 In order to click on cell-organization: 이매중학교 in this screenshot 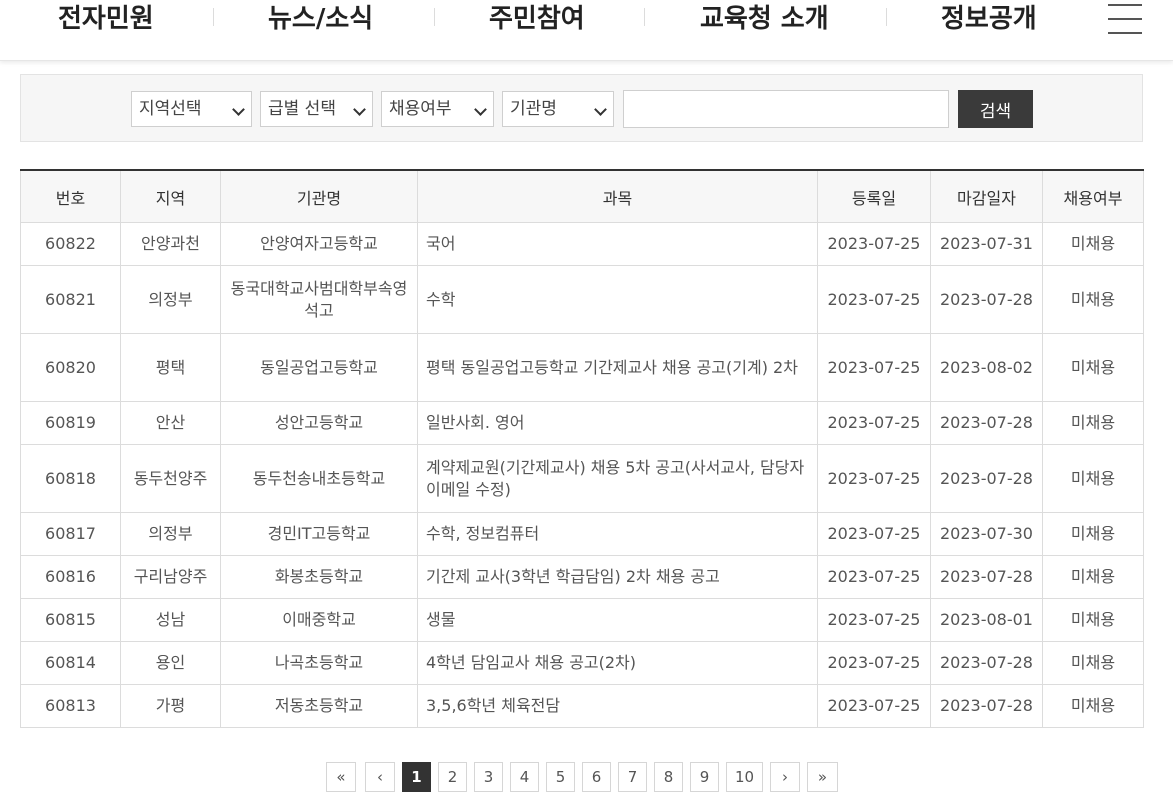, I will do `click(319, 620)`.